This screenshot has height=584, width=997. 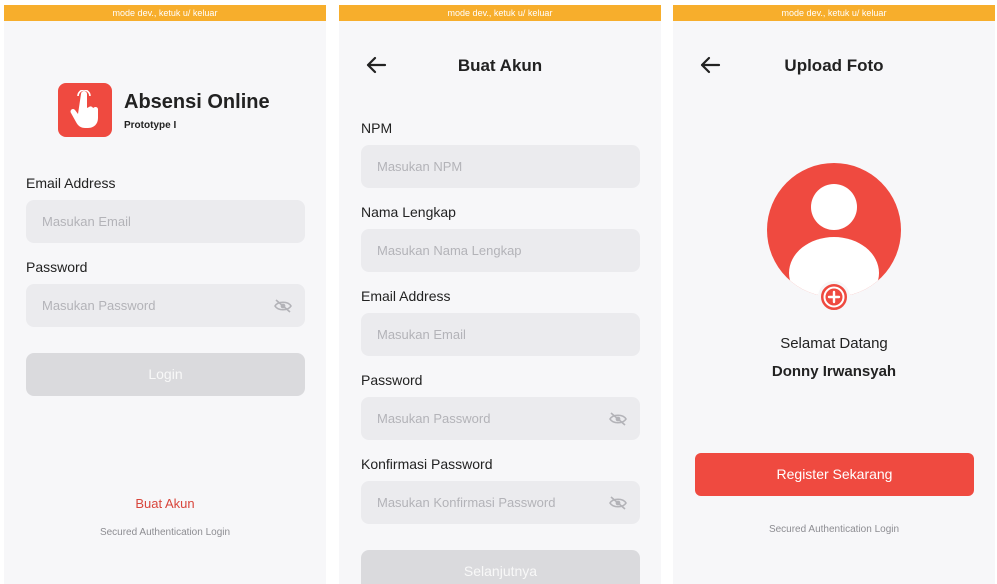 What do you see at coordinates (427, 464) in the screenshot?
I see `confirm-password-label: Konfirmasi Password` at bounding box center [427, 464].